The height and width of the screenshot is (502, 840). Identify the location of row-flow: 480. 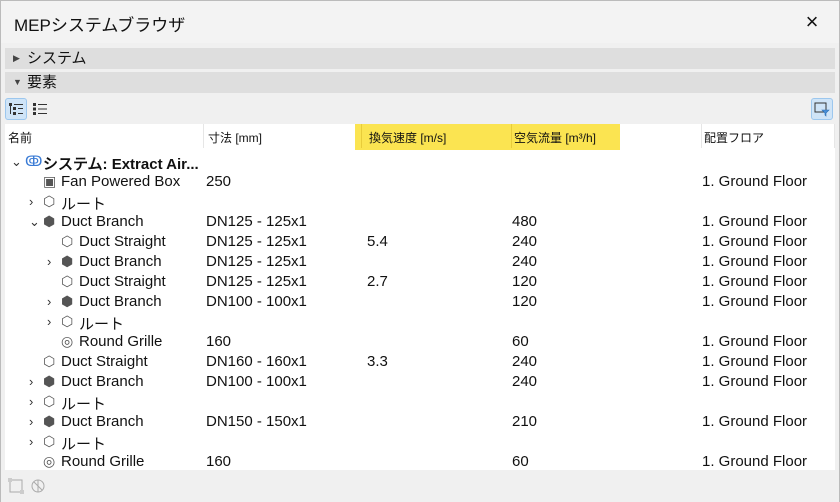
(525, 221).